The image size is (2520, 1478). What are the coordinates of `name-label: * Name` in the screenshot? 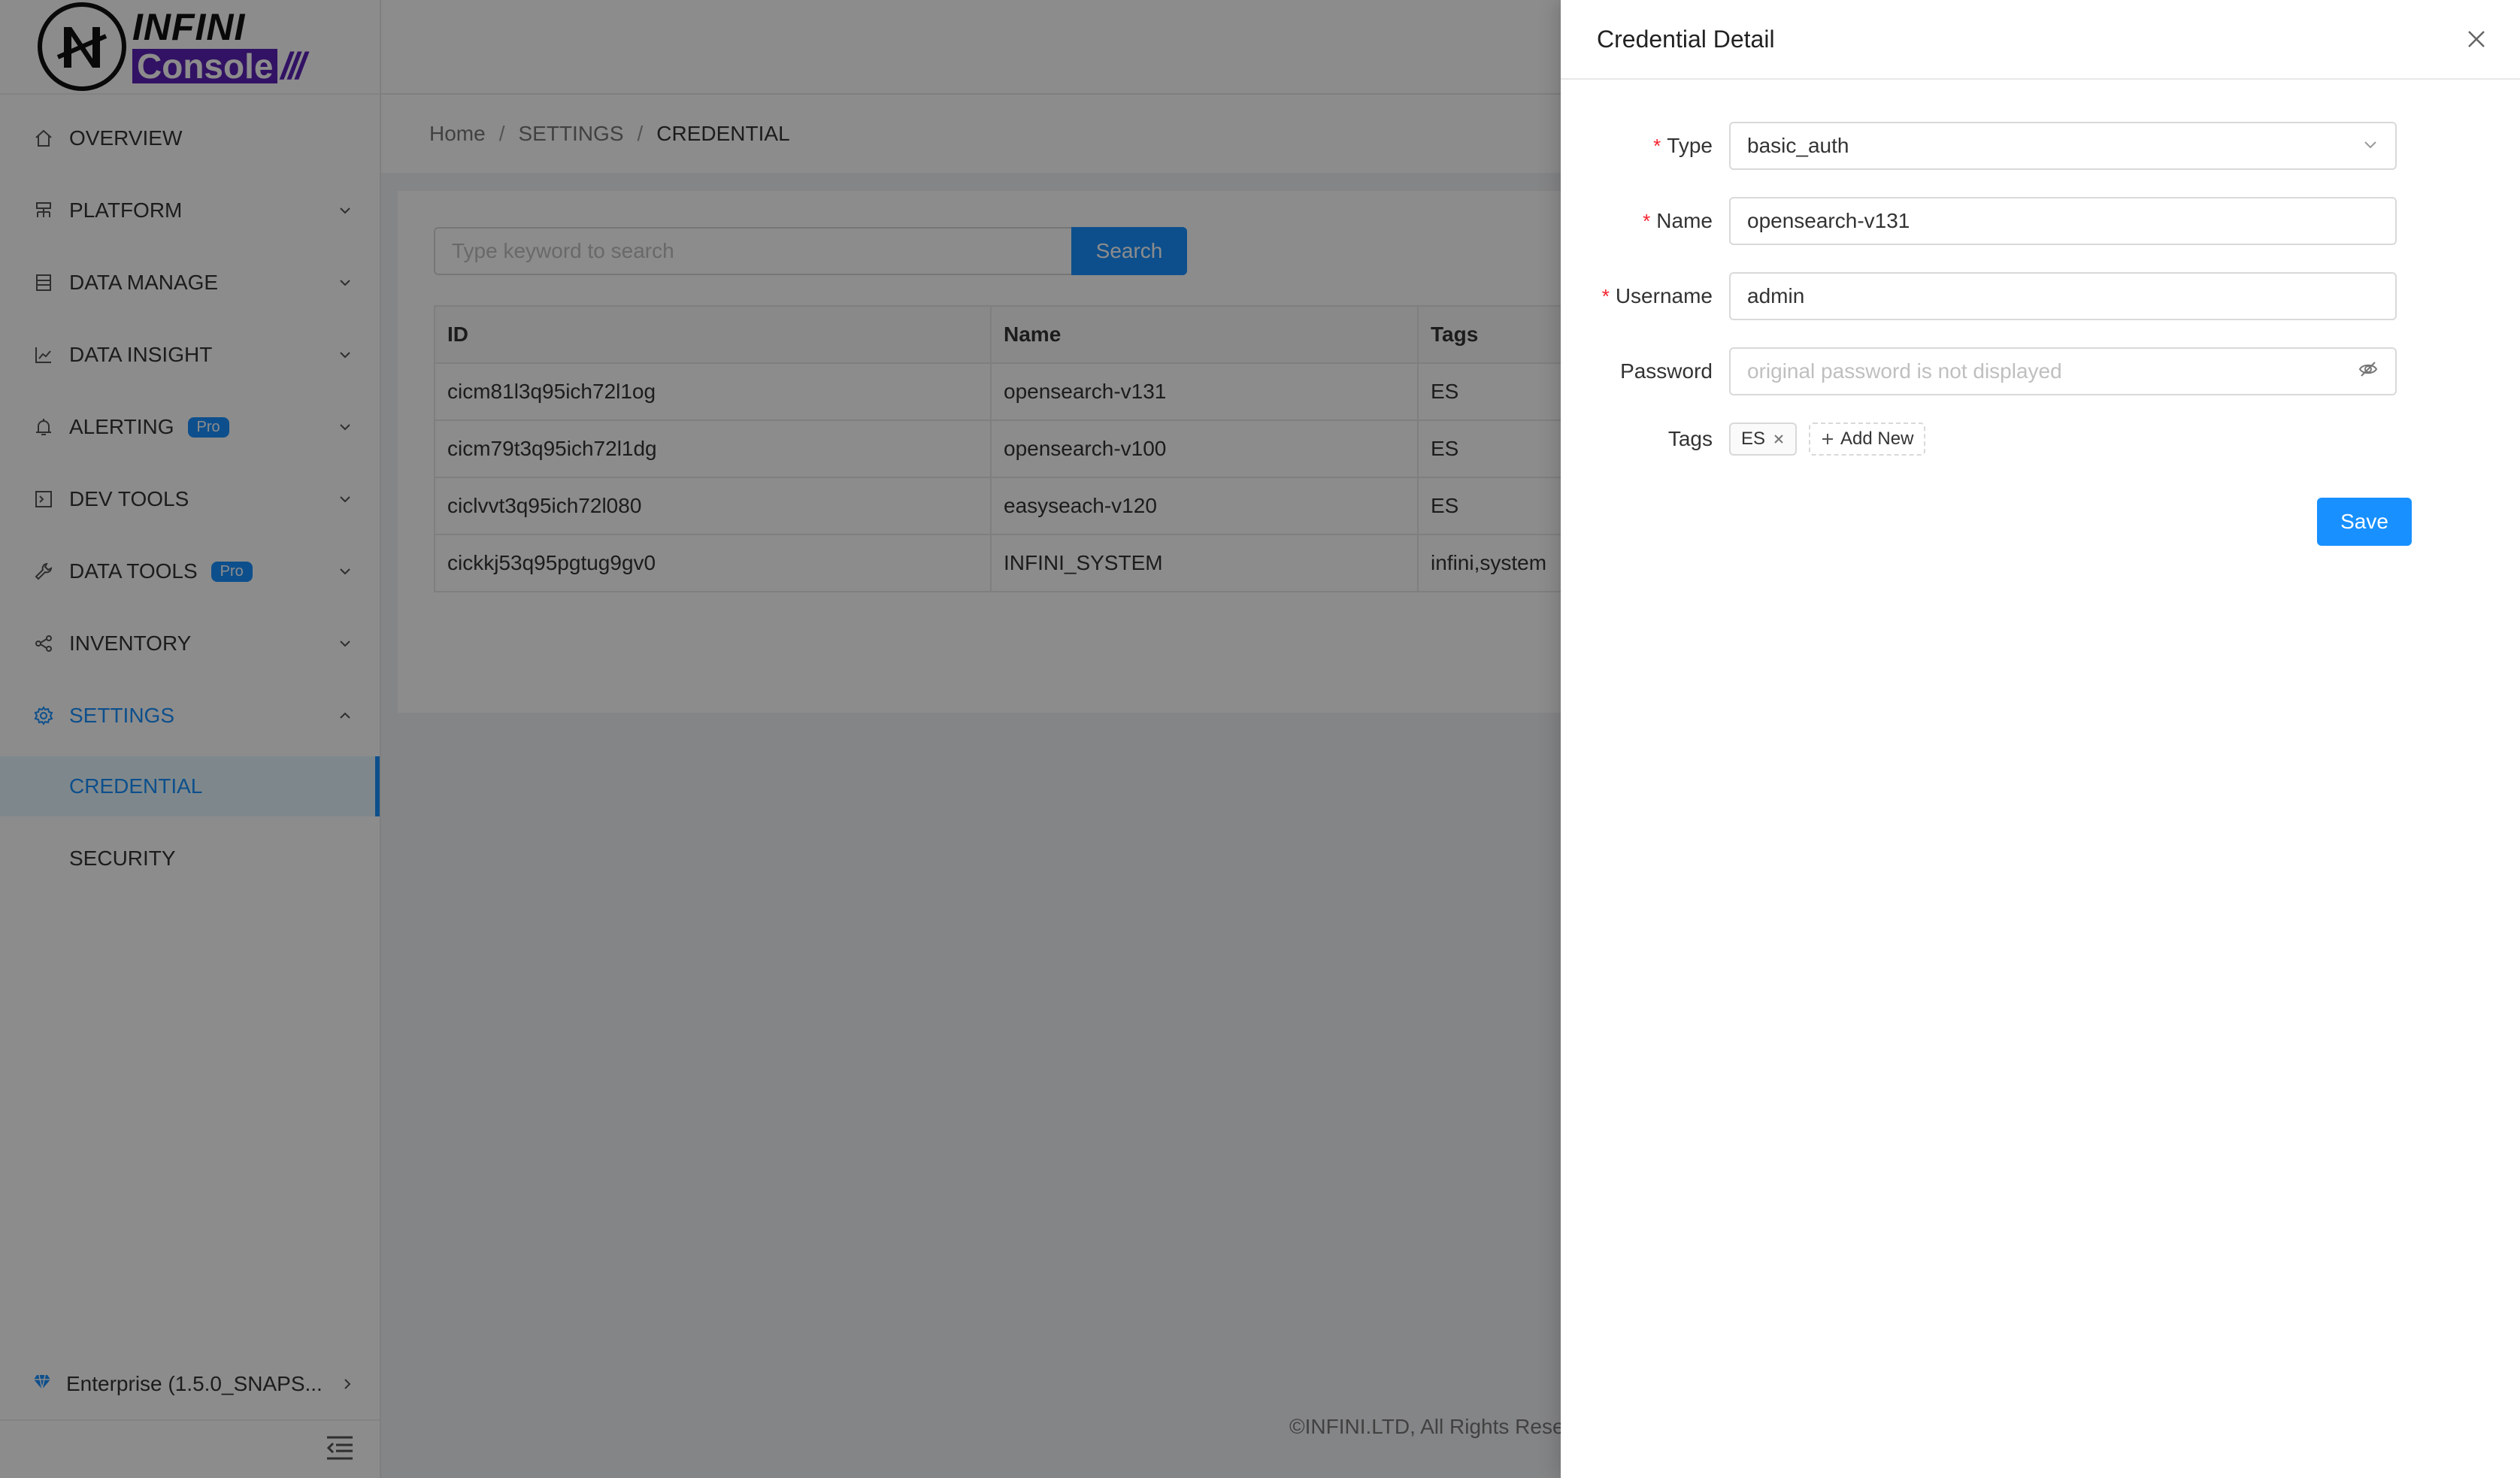 It's located at (1678, 220).